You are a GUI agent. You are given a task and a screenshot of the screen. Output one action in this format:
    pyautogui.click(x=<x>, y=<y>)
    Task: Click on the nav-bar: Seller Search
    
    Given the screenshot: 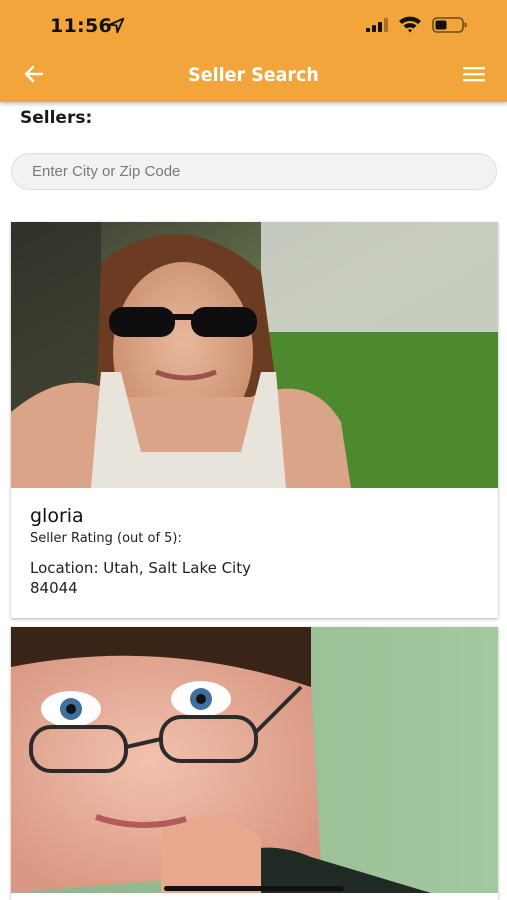 What is the action you would take?
    pyautogui.click(x=253, y=75)
    